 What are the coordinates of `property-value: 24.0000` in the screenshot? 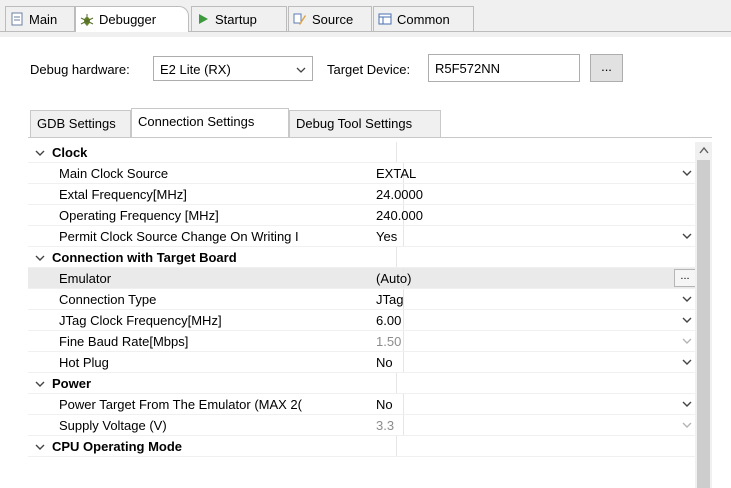 It's located at (399, 194).